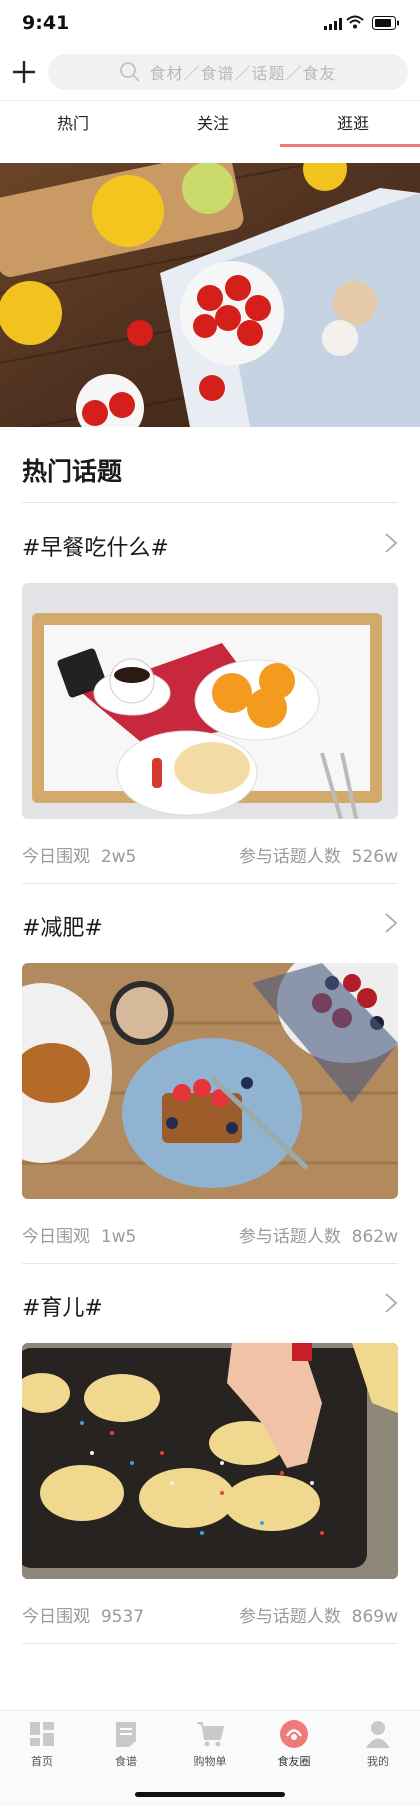  Describe the element at coordinates (210, 1461) in the screenshot. I see `topic-image-parenting` at that location.